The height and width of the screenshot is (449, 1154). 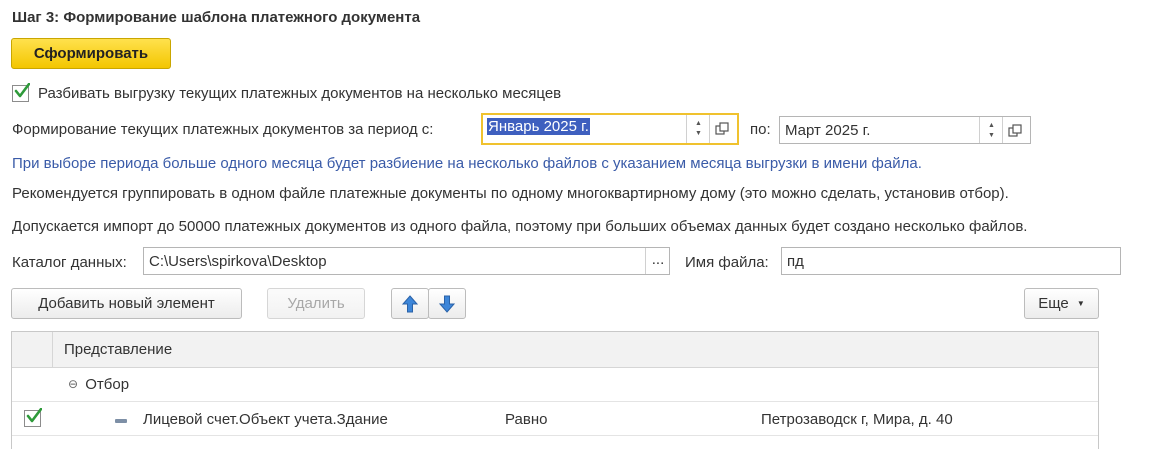 What do you see at coordinates (795, 261) in the screenshot?
I see `filename-value: пд` at bounding box center [795, 261].